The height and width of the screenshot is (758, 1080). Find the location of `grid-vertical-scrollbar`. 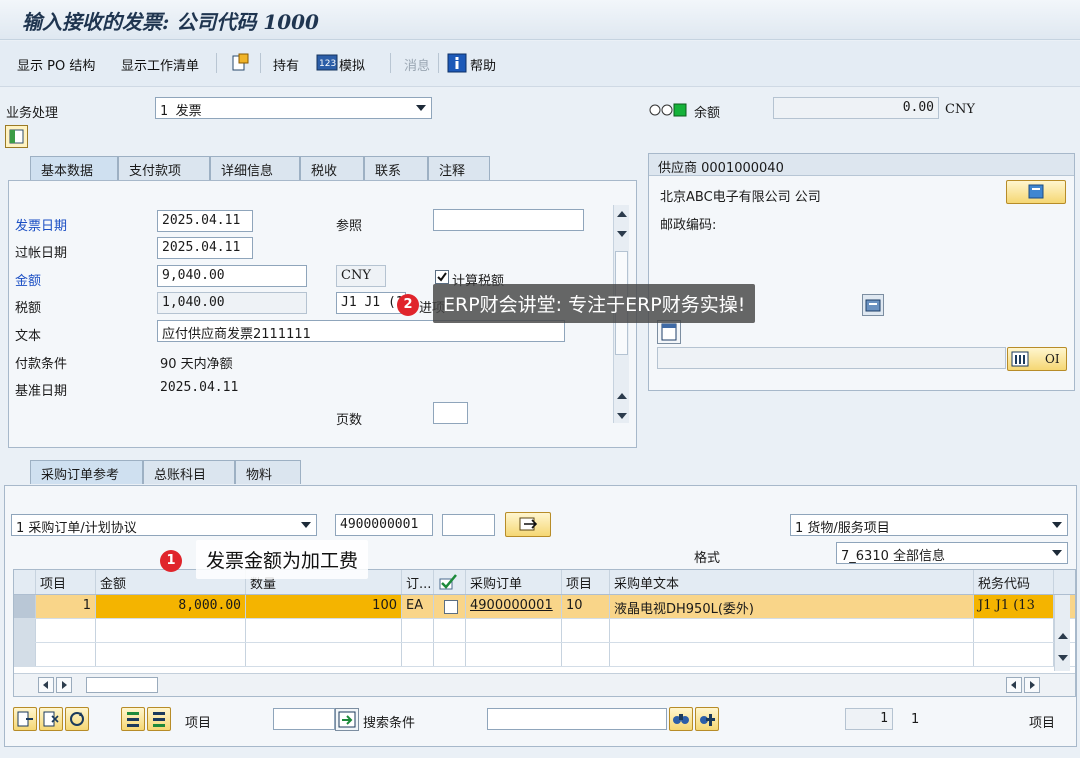

grid-vertical-scrollbar is located at coordinates (1062, 633).